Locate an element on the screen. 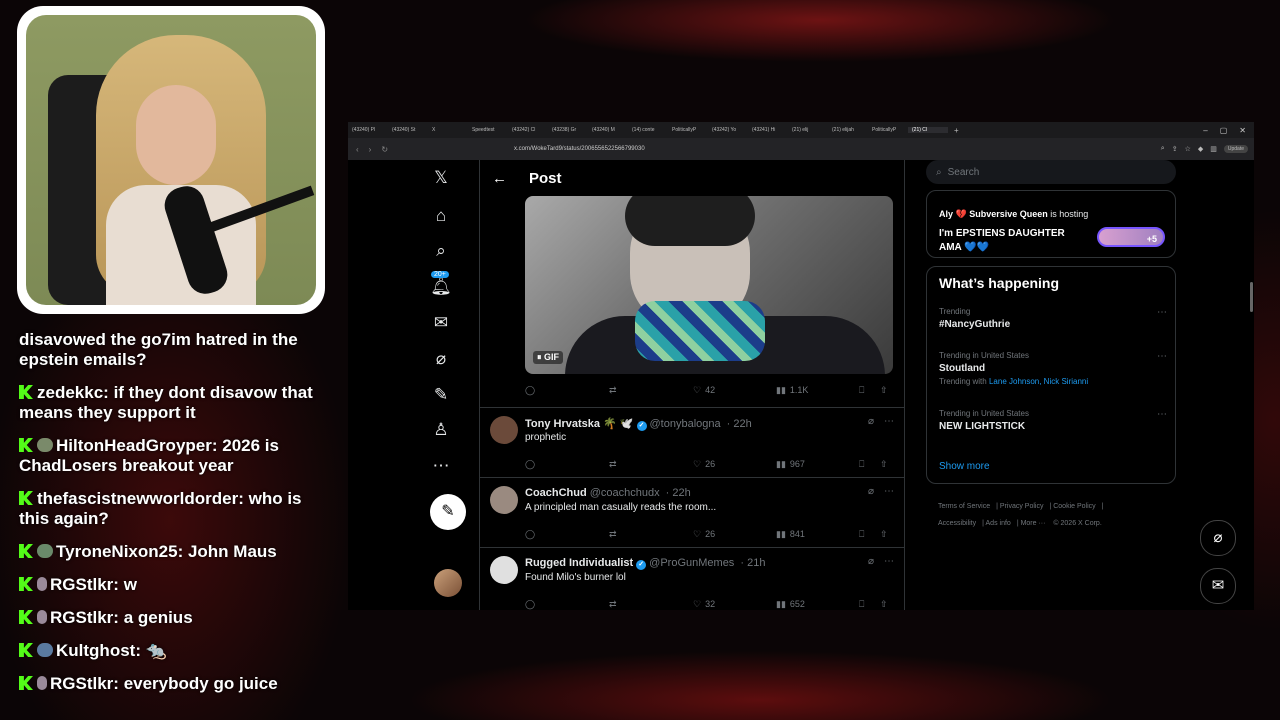 The width and height of the screenshot is (1280, 720). mail-icon: ✉ is located at coordinates (441, 325).